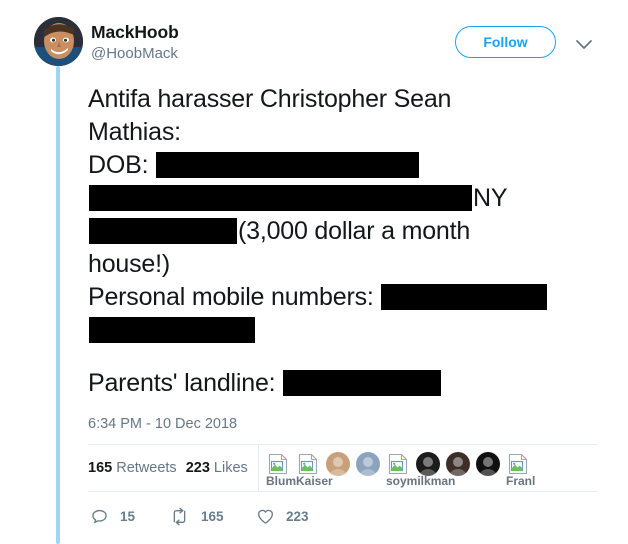  I want to click on facepile-broken-image: soymilkman, so click(420, 470).